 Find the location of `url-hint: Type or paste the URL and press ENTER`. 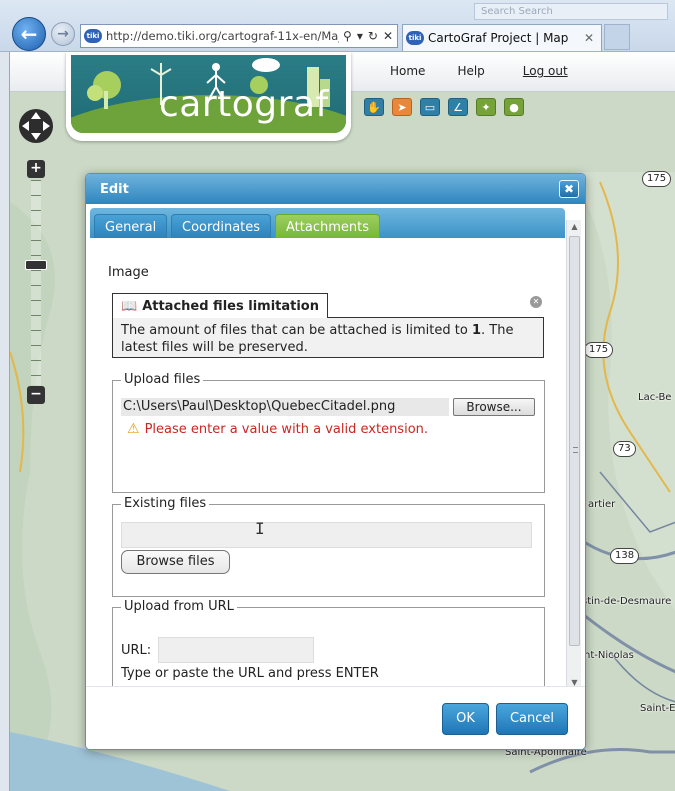

url-hint: Type or paste the URL and press ENTER is located at coordinates (250, 673).